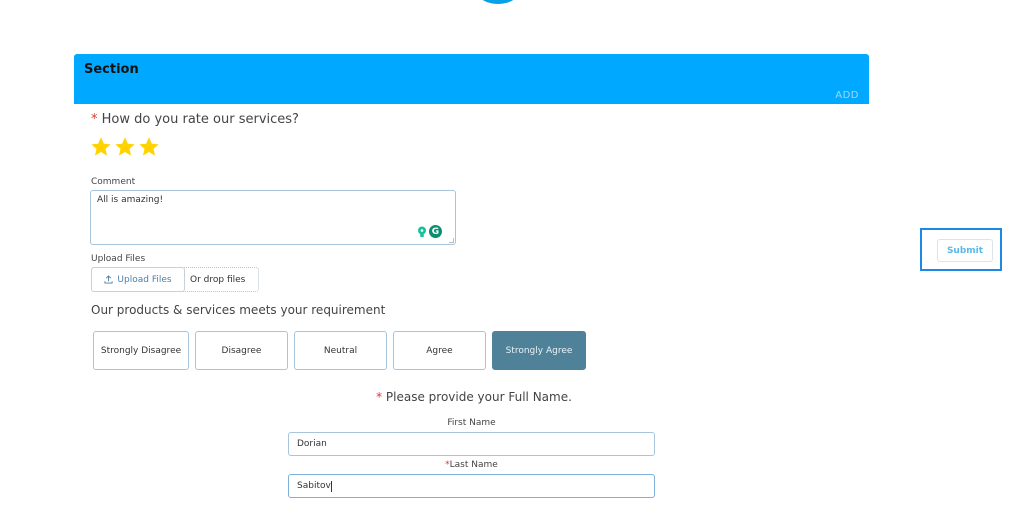  Describe the element at coordinates (435, 231) in the screenshot. I see `grammarly-icon: G` at that location.